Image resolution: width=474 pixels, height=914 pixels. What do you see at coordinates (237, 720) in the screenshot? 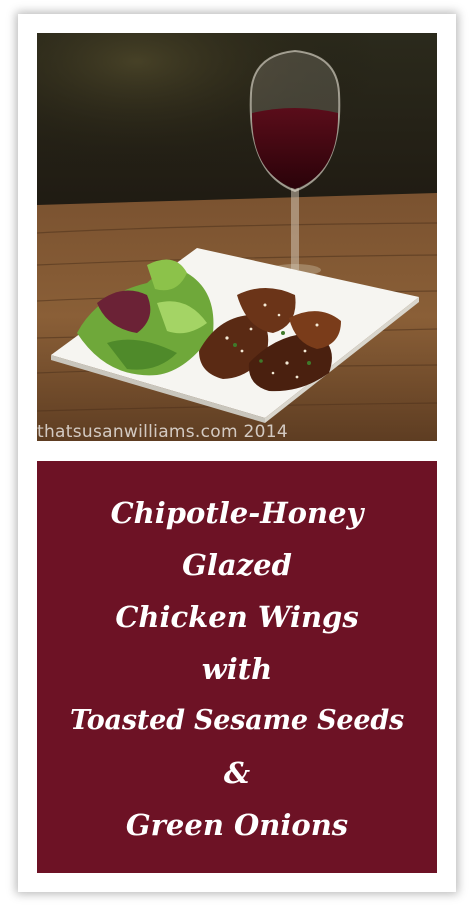
I see `title-line-5: Toasted Sesame Seeds` at bounding box center [237, 720].